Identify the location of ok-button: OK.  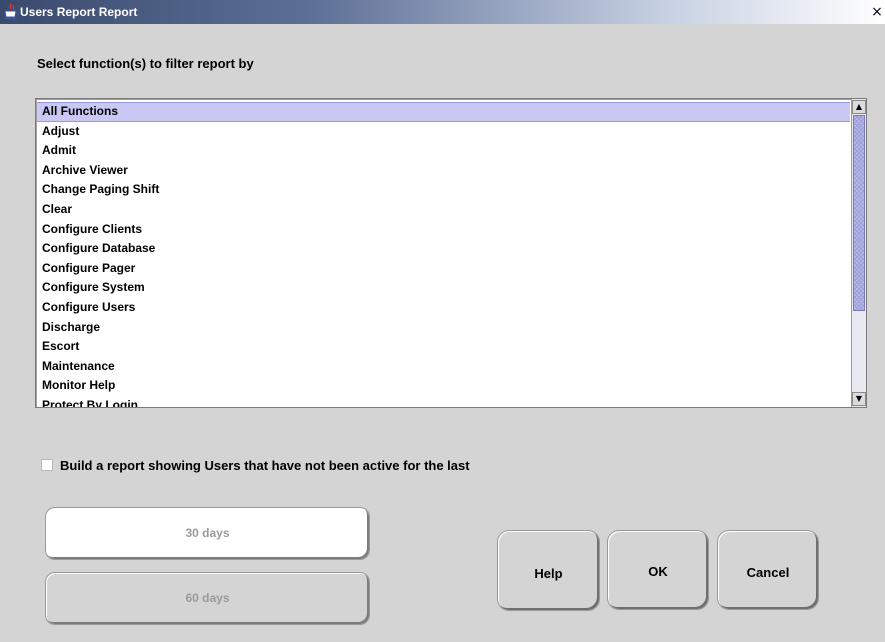
(658, 570).